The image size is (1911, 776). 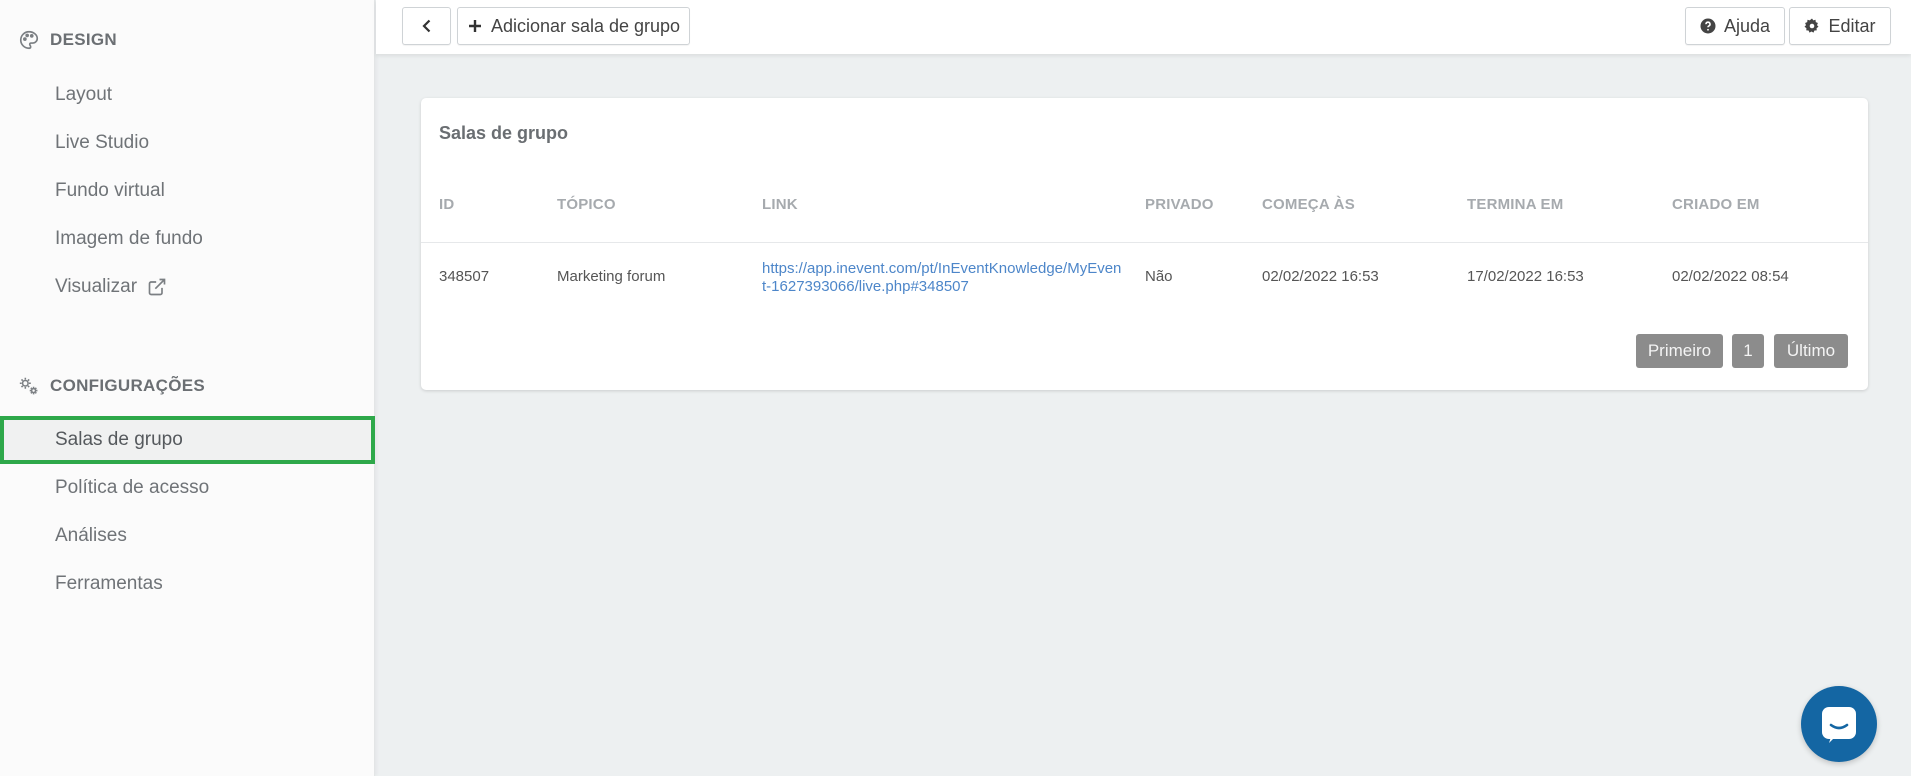 What do you see at coordinates (1811, 25) in the screenshot?
I see `gear-icon` at bounding box center [1811, 25].